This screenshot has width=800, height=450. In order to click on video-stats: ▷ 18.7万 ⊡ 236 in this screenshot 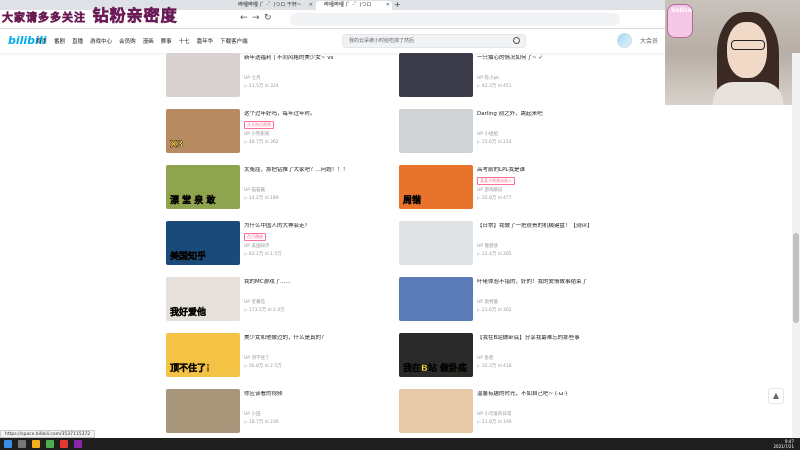, I will do `click(261, 422)`.